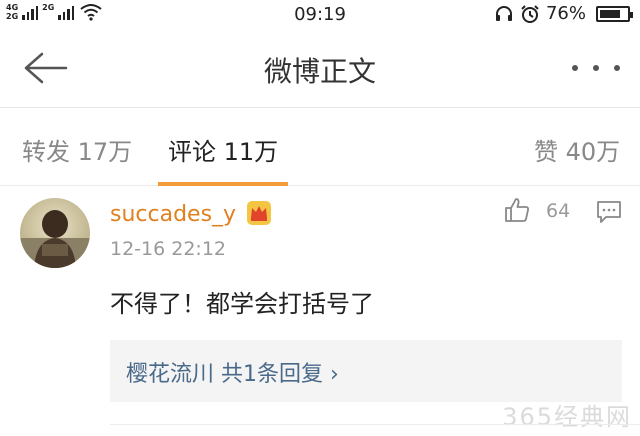 Image resolution: width=640 pixels, height=436 pixels. I want to click on battery-icon, so click(614, 13).